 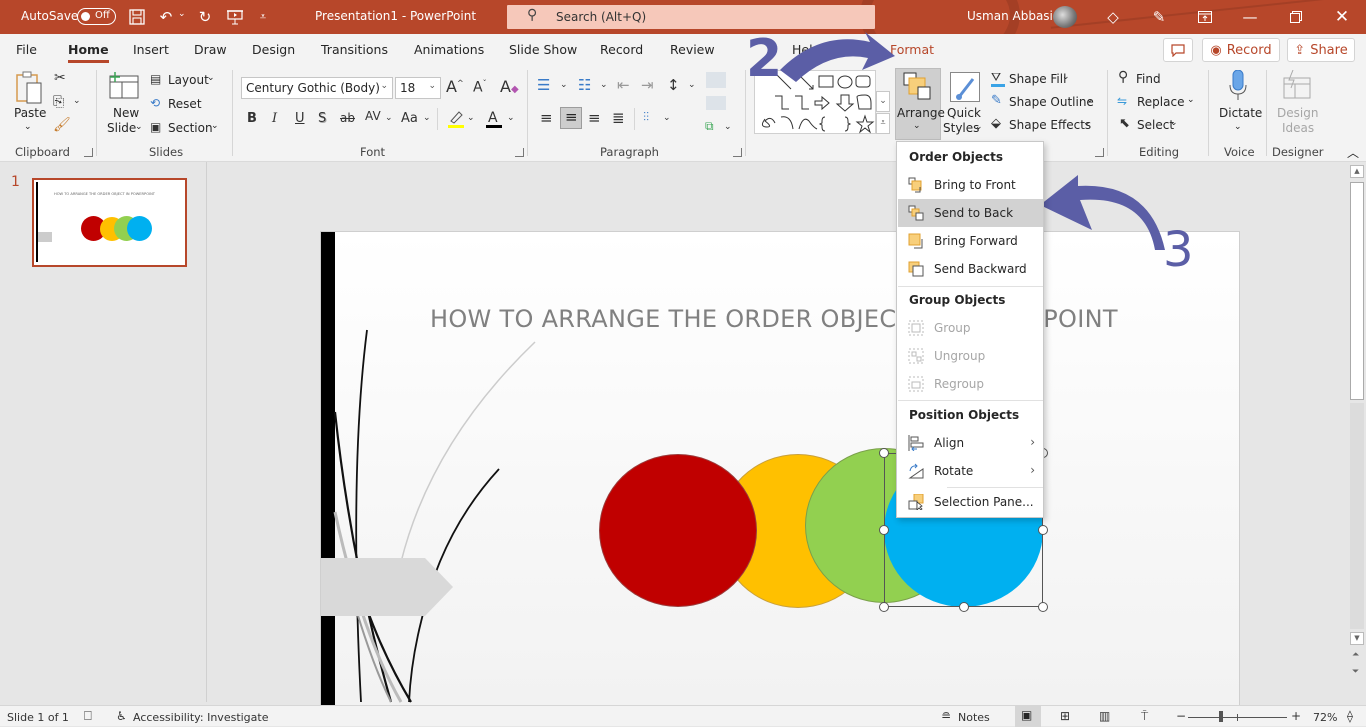 What do you see at coordinates (996, 123) in the screenshot?
I see `shape-effects-icon: ⬙` at bounding box center [996, 123].